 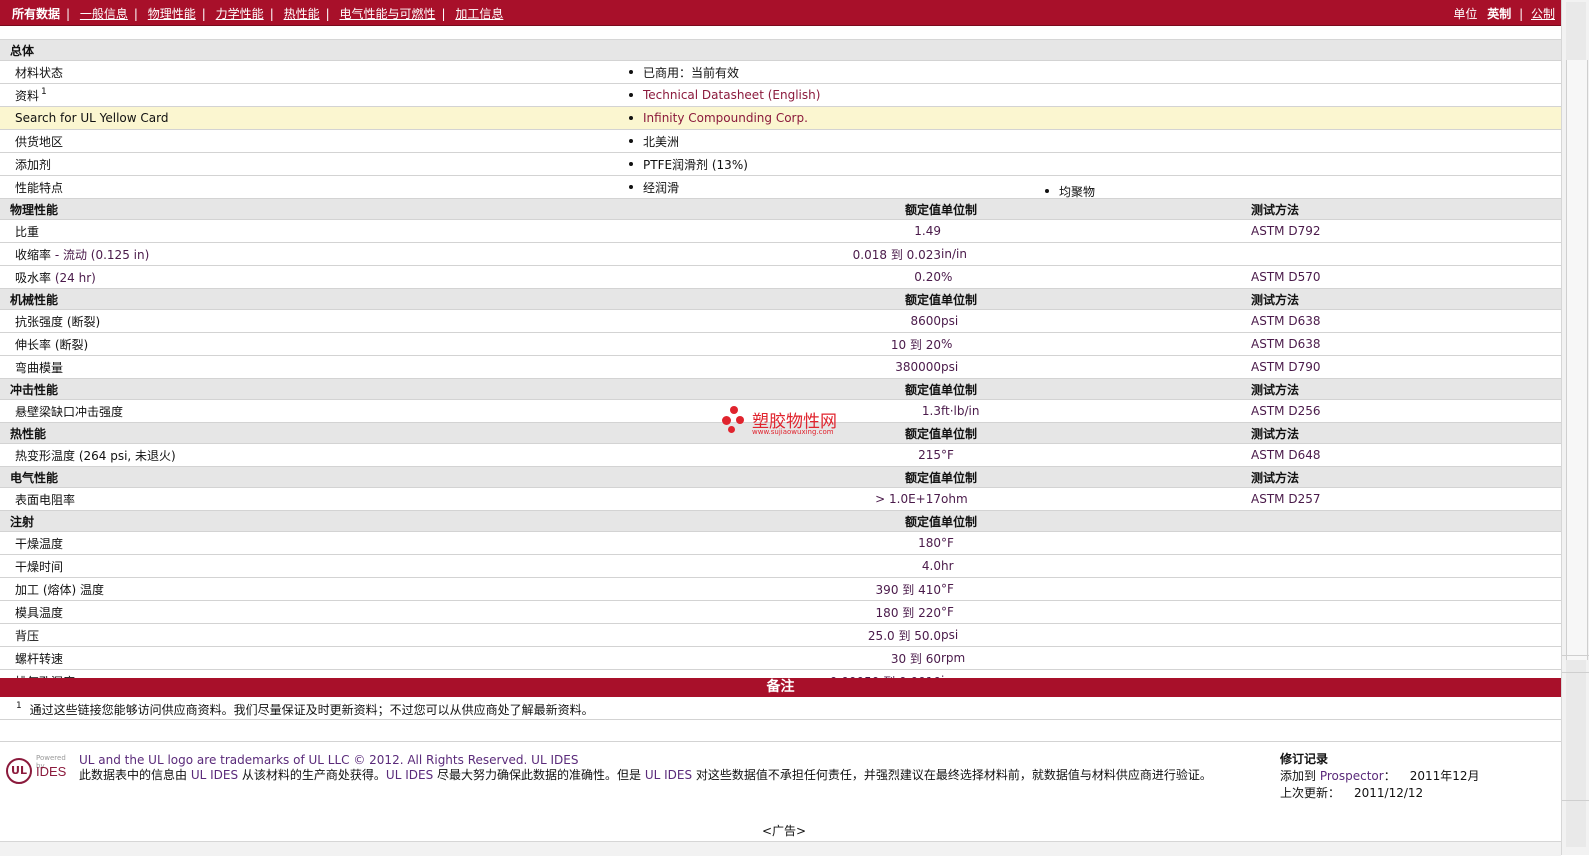 What do you see at coordinates (781, 521) in the screenshot?
I see `section-header: 注射 额定值 单位制` at bounding box center [781, 521].